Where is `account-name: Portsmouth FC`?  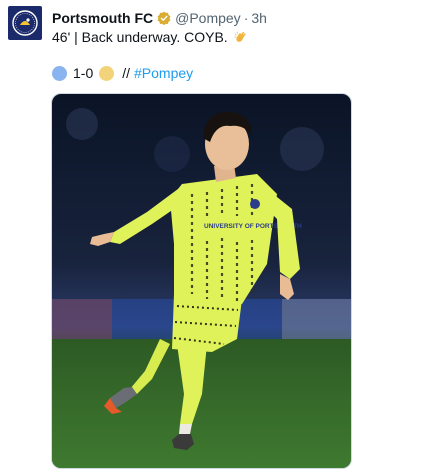 account-name: Portsmouth FC is located at coordinates (102, 18).